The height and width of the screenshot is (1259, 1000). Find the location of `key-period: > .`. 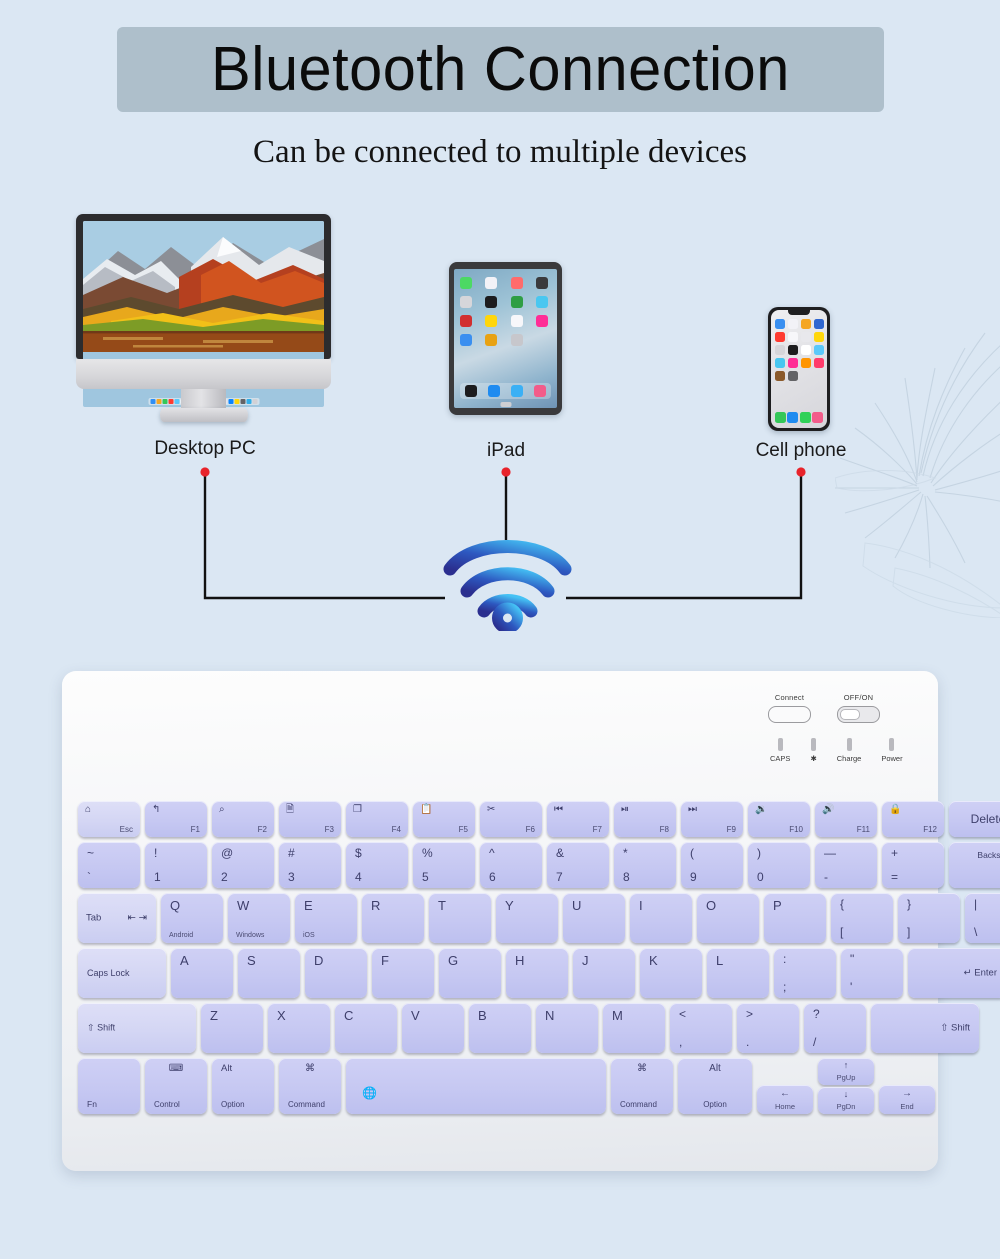

key-period: > . is located at coordinates (768, 1028).